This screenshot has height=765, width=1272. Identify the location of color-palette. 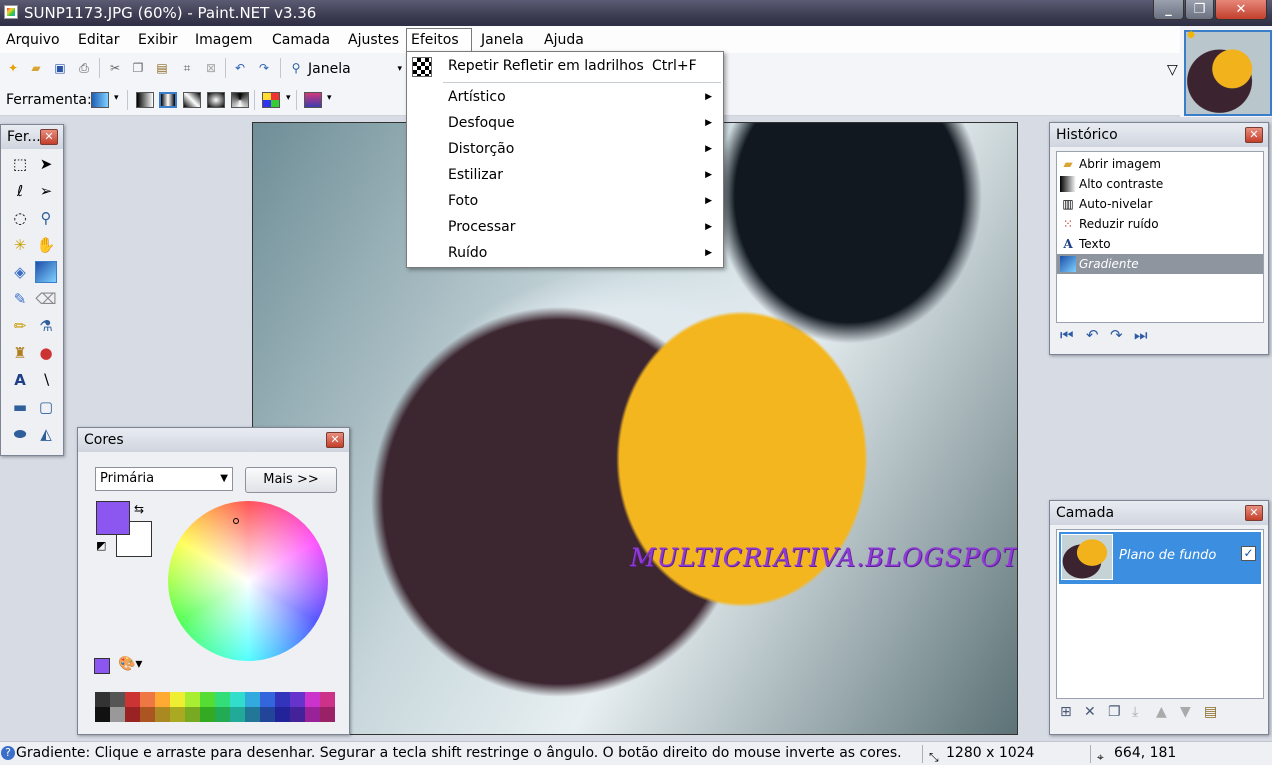
(215, 707).